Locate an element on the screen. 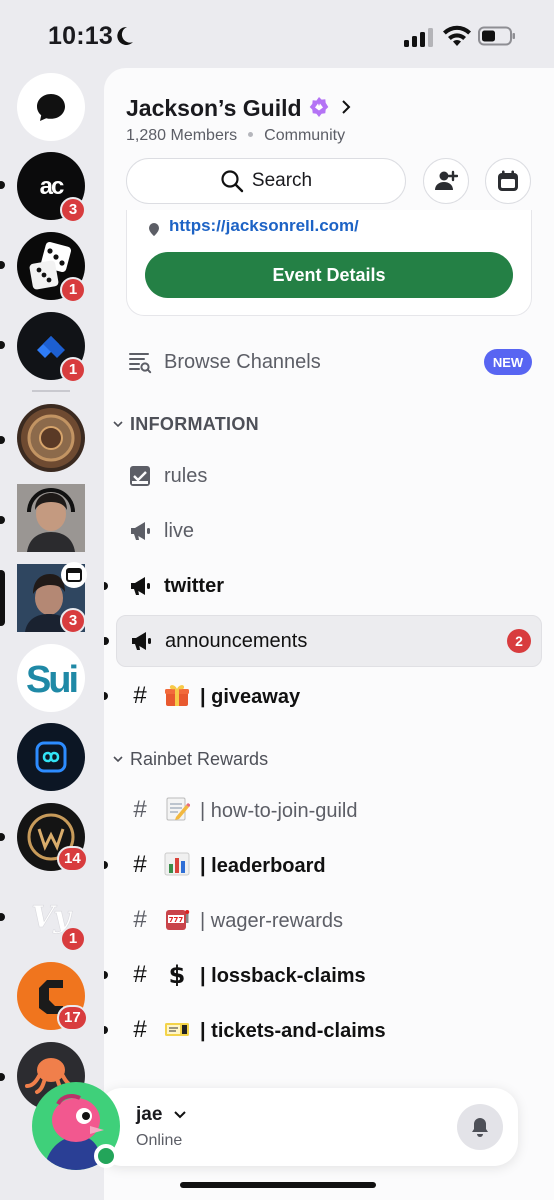  bell-icon is located at coordinates (480, 1127).